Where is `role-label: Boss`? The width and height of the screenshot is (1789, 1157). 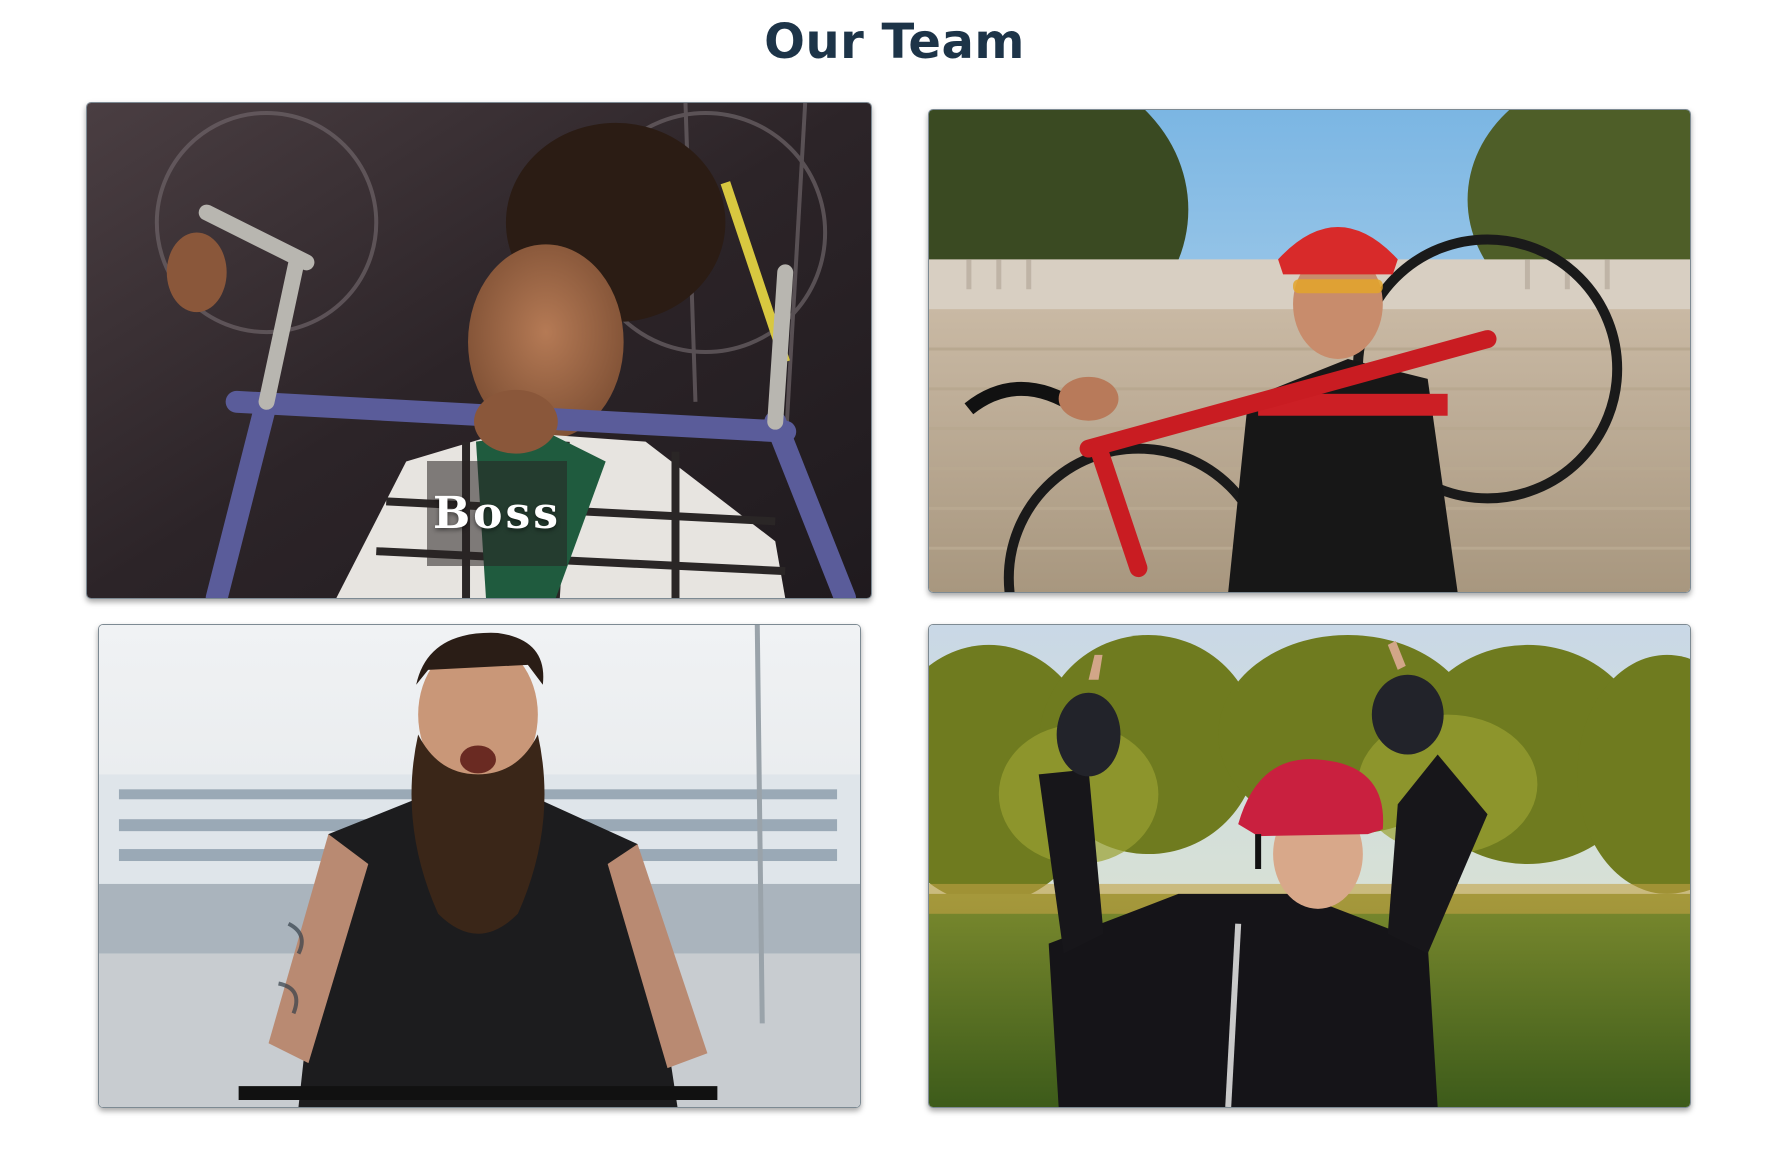
role-label: Boss is located at coordinates (497, 513).